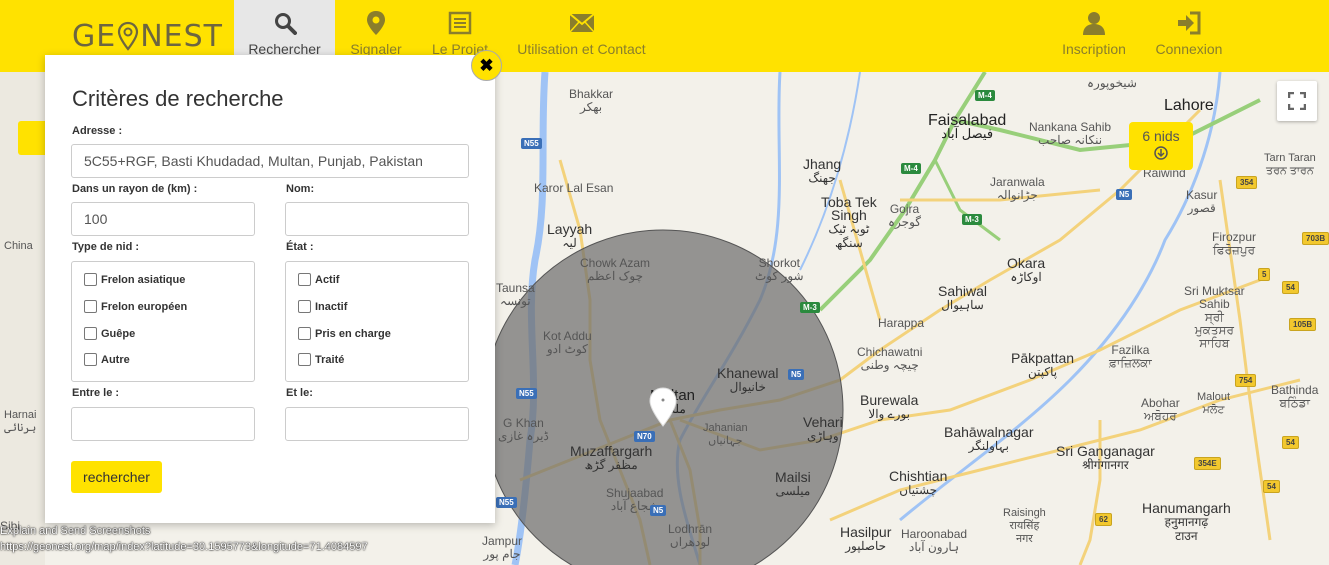 The image size is (1329, 565). What do you see at coordinates (270, 161) in the screenshot?
I see `address-input` at bounding box center [270, 161].